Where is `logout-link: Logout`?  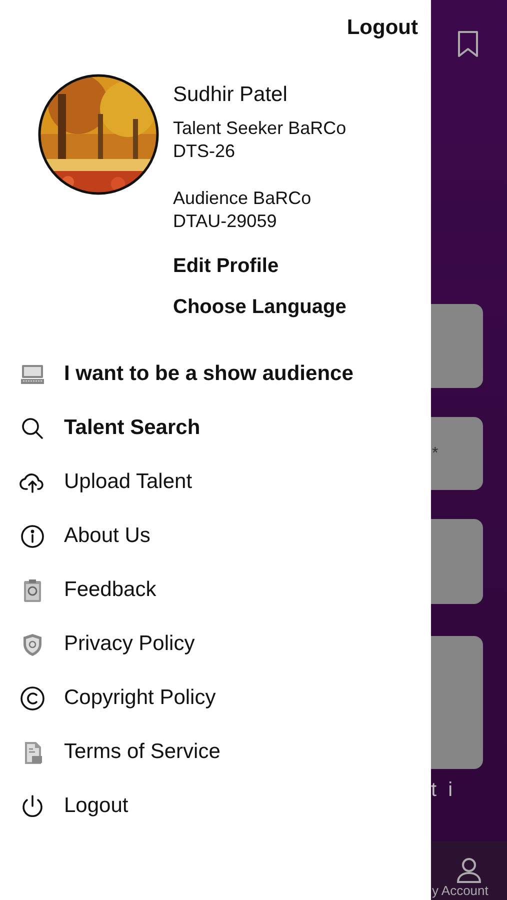
logout-link: Logout is located at coordinates (382, 28).